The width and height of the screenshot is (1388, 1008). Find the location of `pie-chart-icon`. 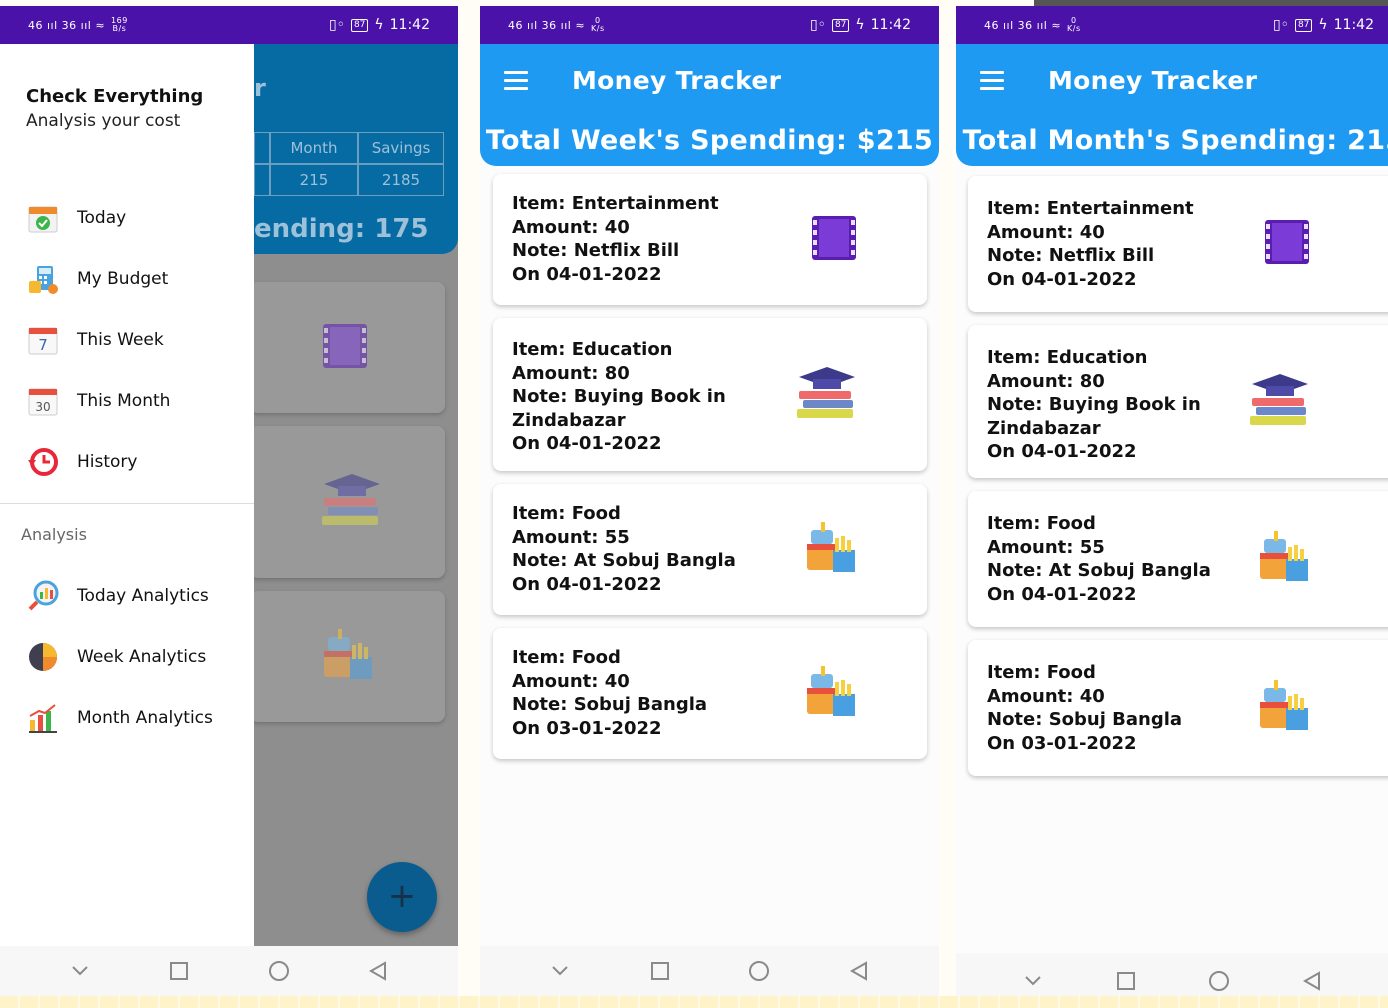

pie-chart-icon is located at coordinates (43, 657).